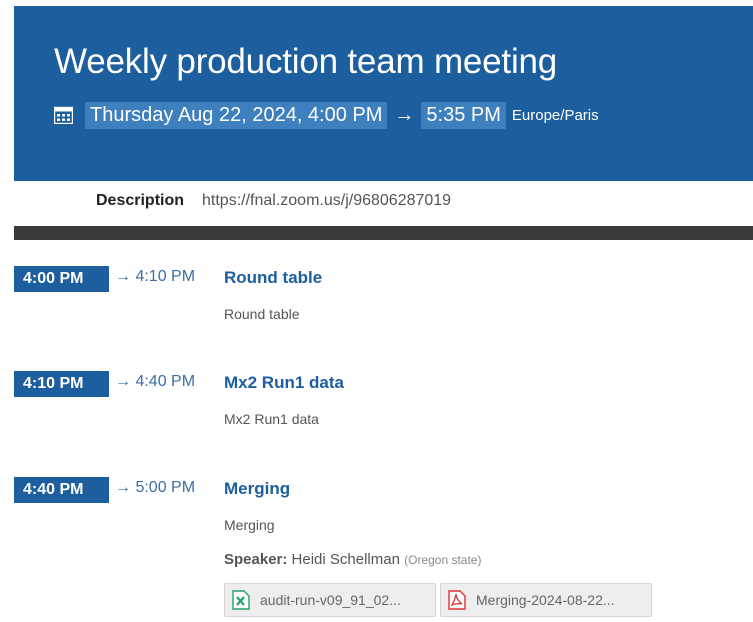 This screenshot has width=753, height=622. I want to click on entry-title: Merging, so click(257, 489).